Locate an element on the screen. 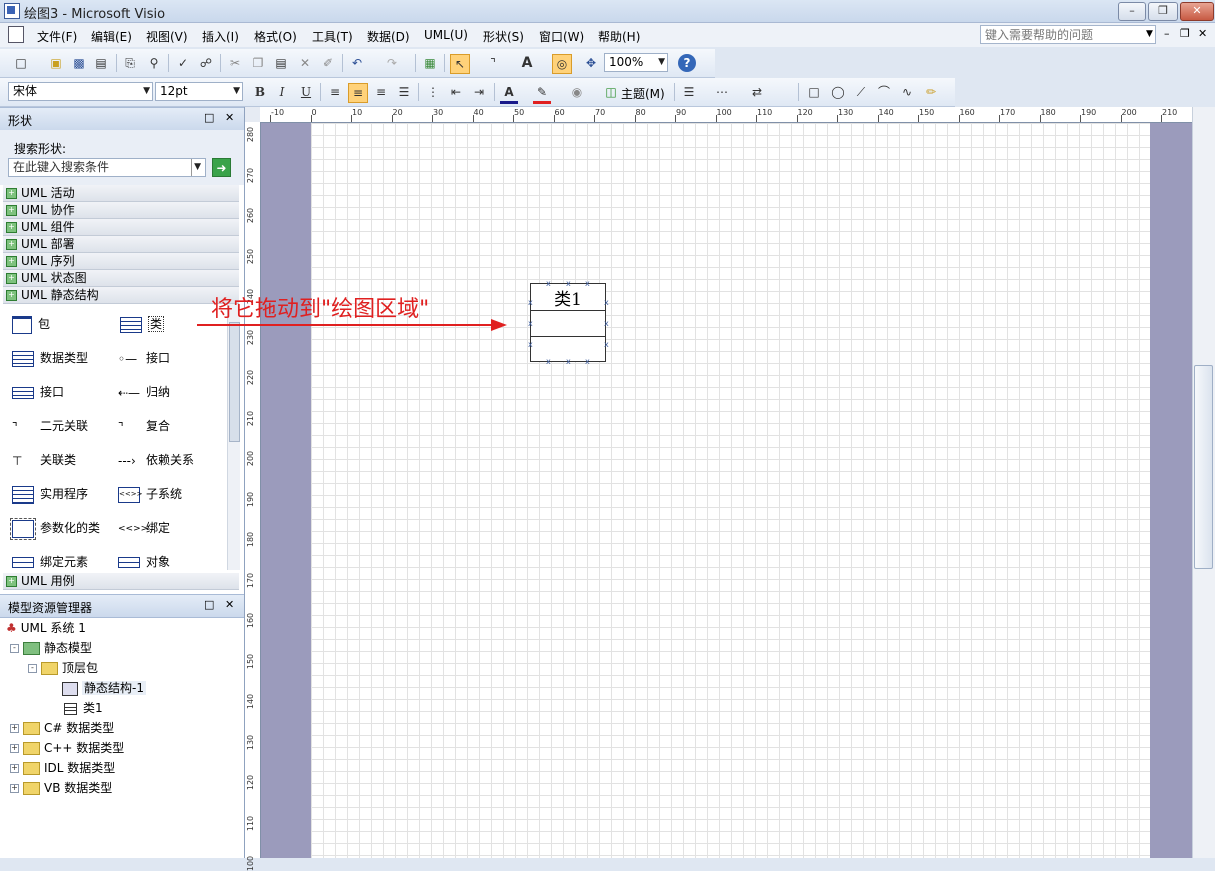 This screenshot has width=1215, height=871. cut-icon: ✂ is located at coordinates (235, 63).